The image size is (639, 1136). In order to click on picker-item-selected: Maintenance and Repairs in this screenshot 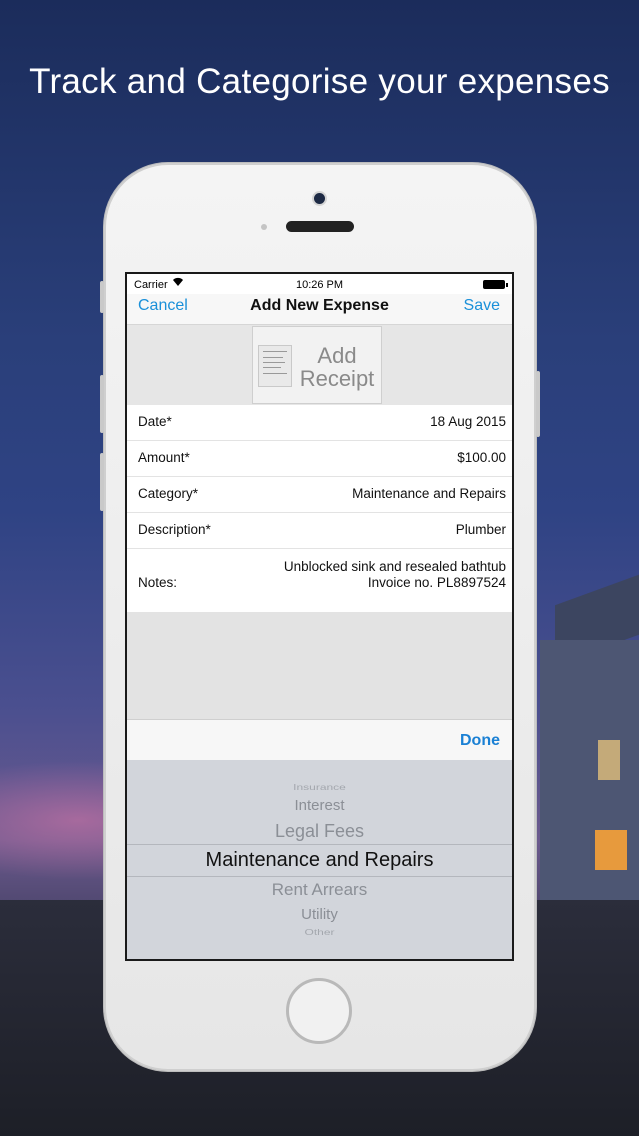, I will do `click(319, 860)`.